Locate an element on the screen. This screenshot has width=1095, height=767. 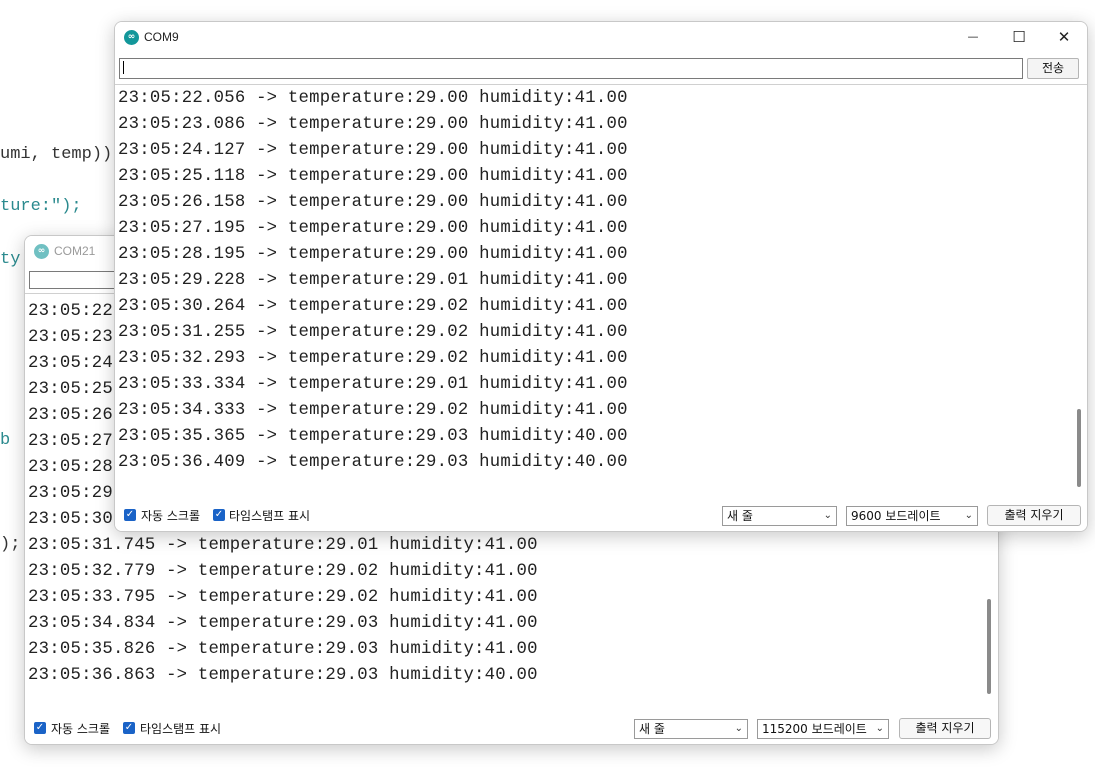
output-line: 23:05:29 is located at coordinates (70, 493).